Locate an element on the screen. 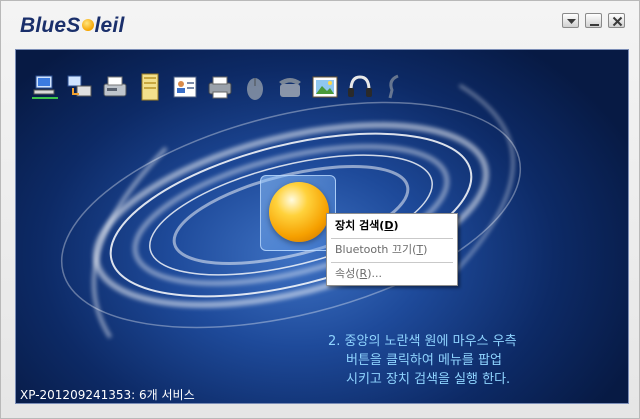  instruction-line-2: 버튼을 클릭하여 메뉴를 팝업 is located at coordinates (424, 360).